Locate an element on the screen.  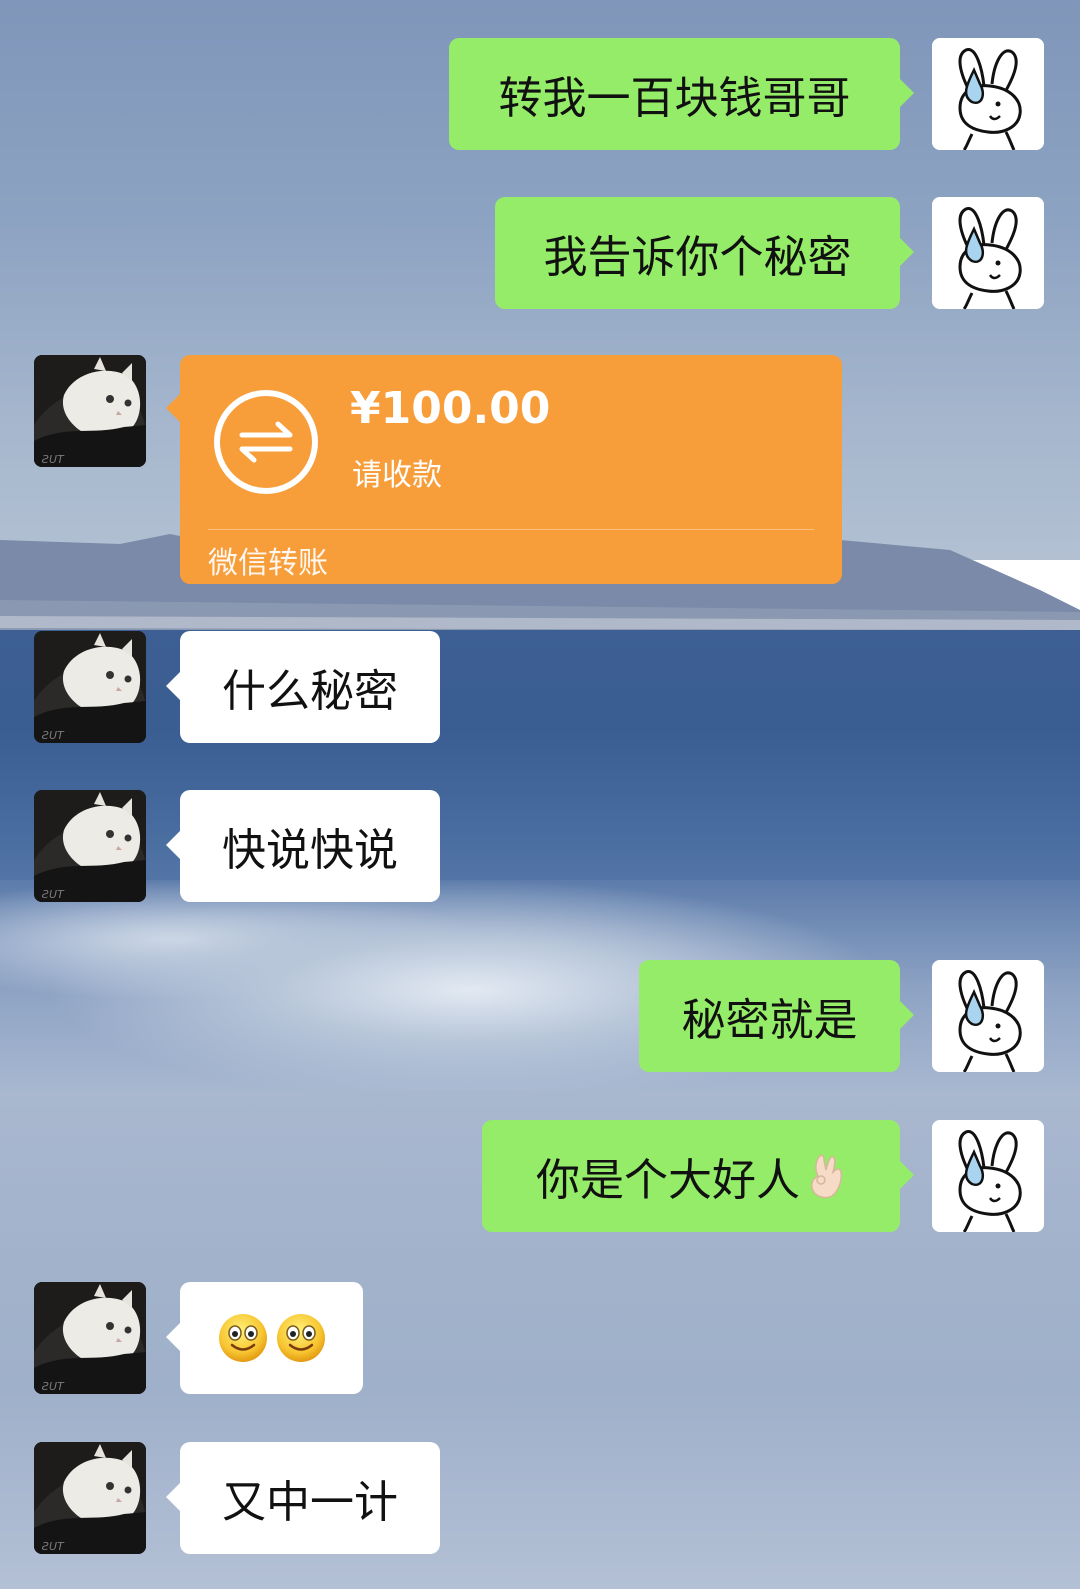
transfer-arrows-icon is located at coordinates (266, 442).